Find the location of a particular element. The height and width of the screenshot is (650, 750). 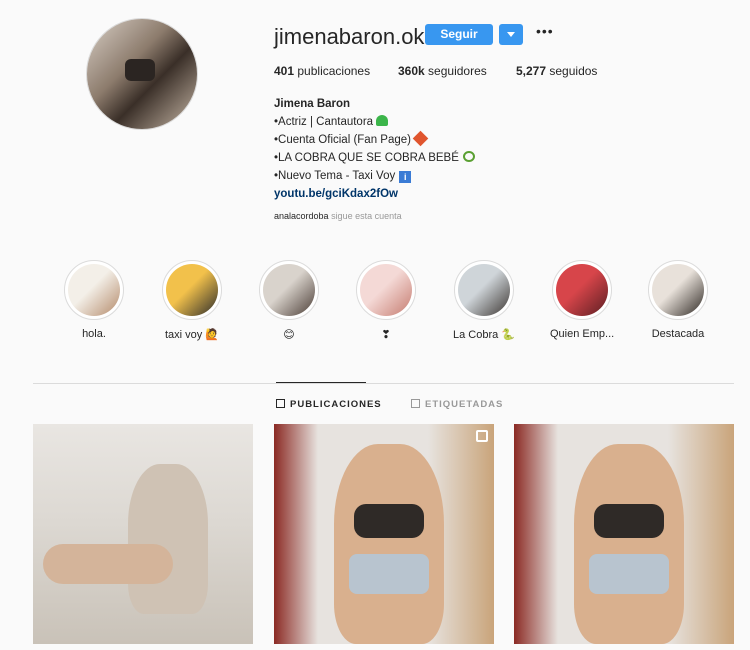

story-highlight: La Cobra 🐍 is located at coordinates (484, 300).